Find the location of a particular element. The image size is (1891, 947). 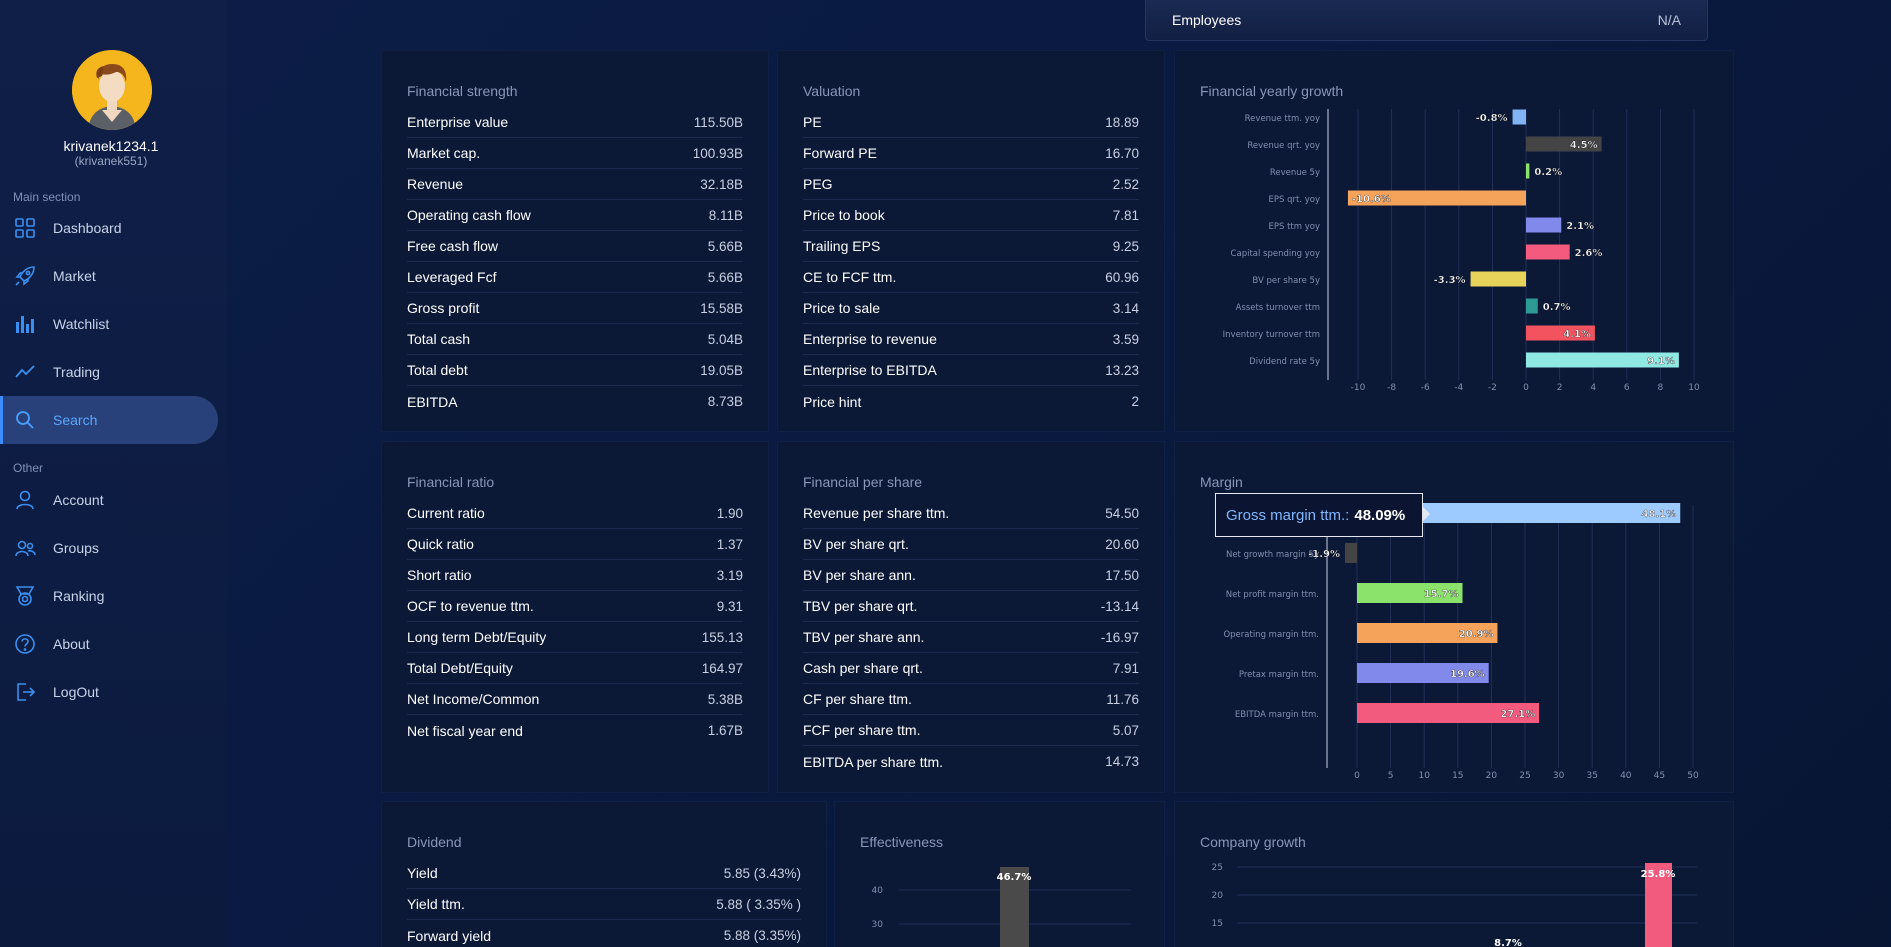

row-label: Price to sale is located at coordinates (842, 308).